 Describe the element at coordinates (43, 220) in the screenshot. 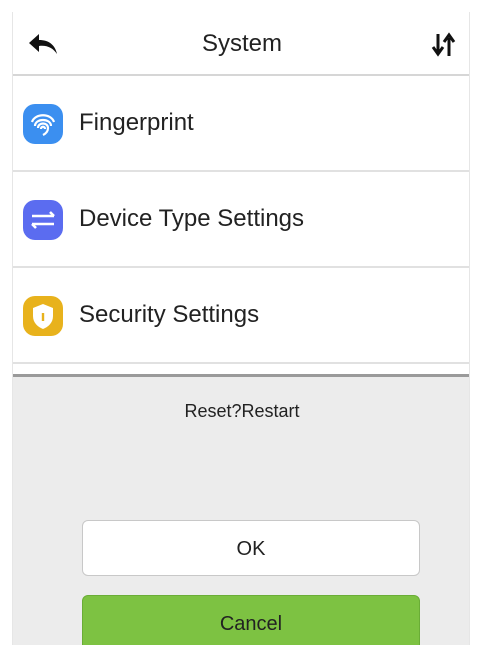

I see `device-type-icon` at that location.